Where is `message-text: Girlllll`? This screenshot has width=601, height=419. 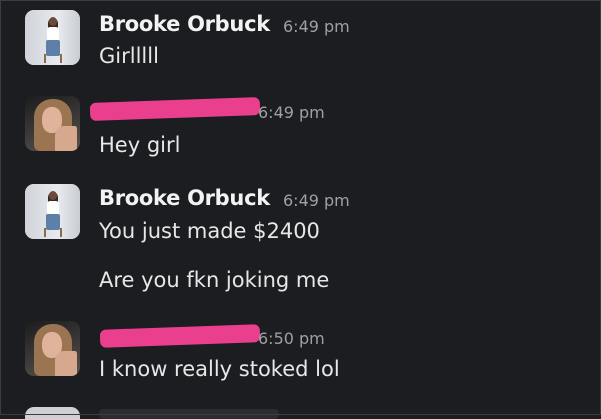
message-text: Girlllll is located at coordinates (129, 56).